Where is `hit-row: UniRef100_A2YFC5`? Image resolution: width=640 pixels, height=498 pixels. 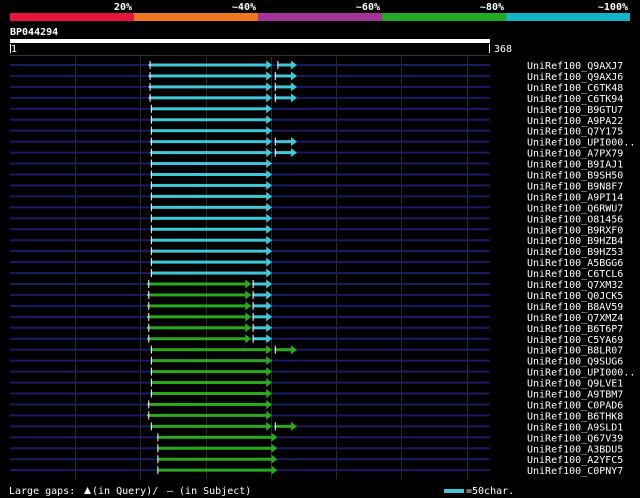 hit-row: UniRef100_A2YFC5 is located at coordinates (316, 460).